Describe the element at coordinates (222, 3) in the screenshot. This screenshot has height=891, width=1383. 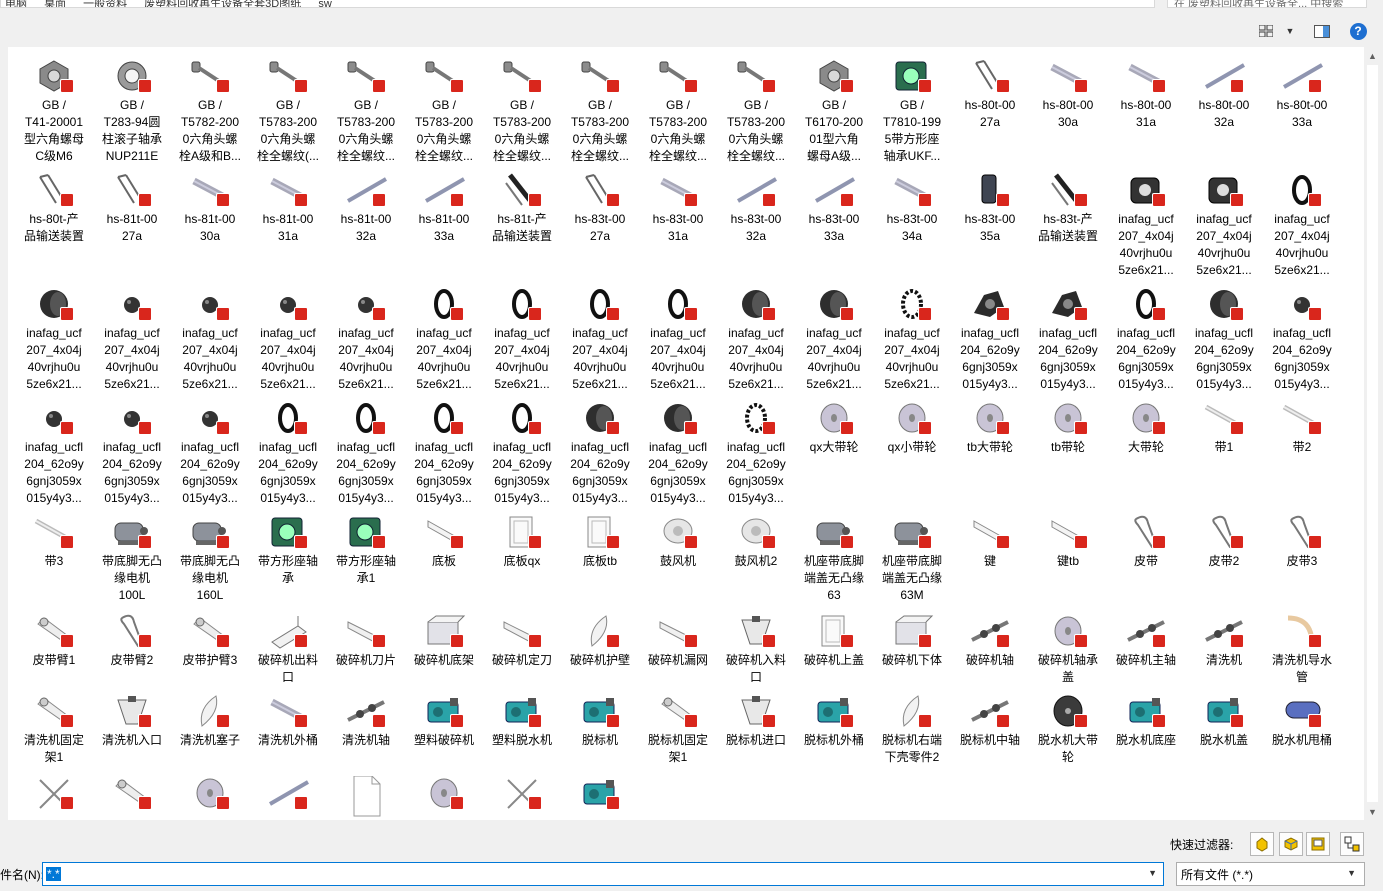
I see `breadcrumb-item-project: 废塑料回收再生设备全套3D图纸` at that location.